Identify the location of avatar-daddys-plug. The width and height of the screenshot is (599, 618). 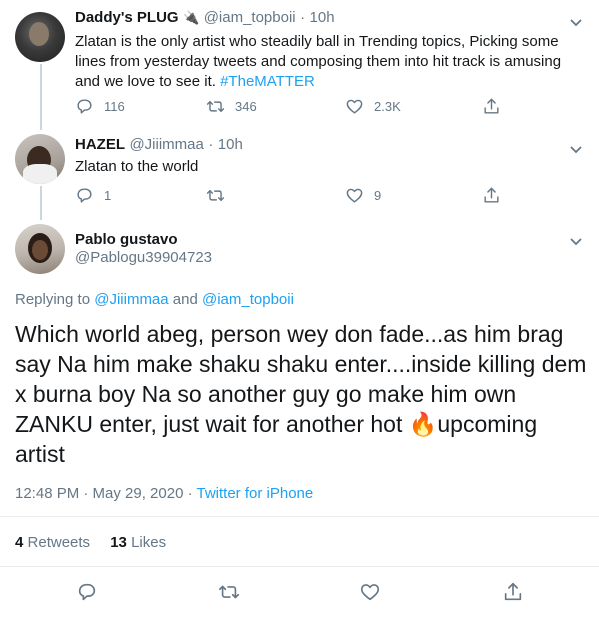
(40, 37).